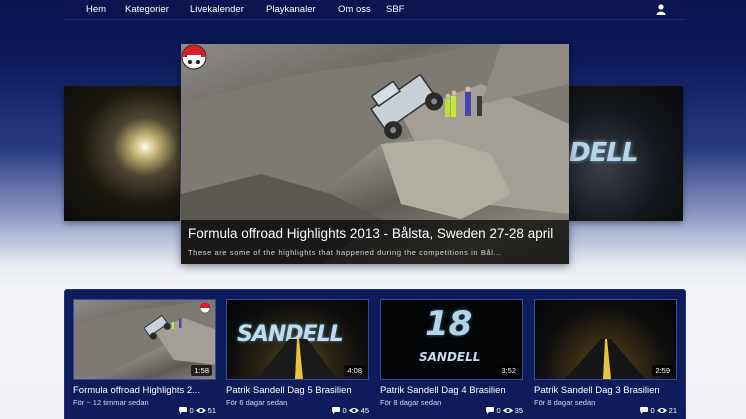 This screenshot has height=419, width=746. Describe the element at coordinates (364, 410) in the screenshot. I see `view-count: 45` at that location.